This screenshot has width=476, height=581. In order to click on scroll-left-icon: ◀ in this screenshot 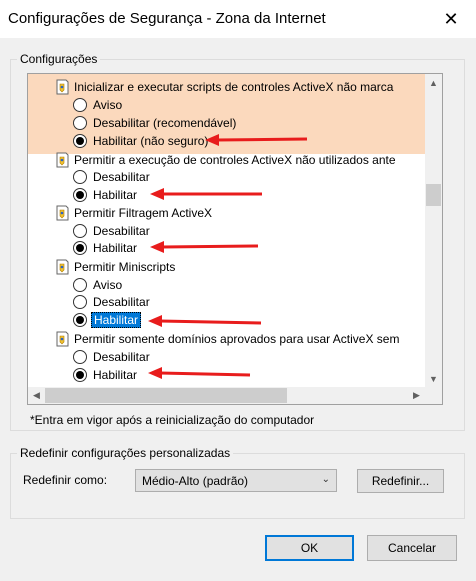, I will do `click(36, 395)`.